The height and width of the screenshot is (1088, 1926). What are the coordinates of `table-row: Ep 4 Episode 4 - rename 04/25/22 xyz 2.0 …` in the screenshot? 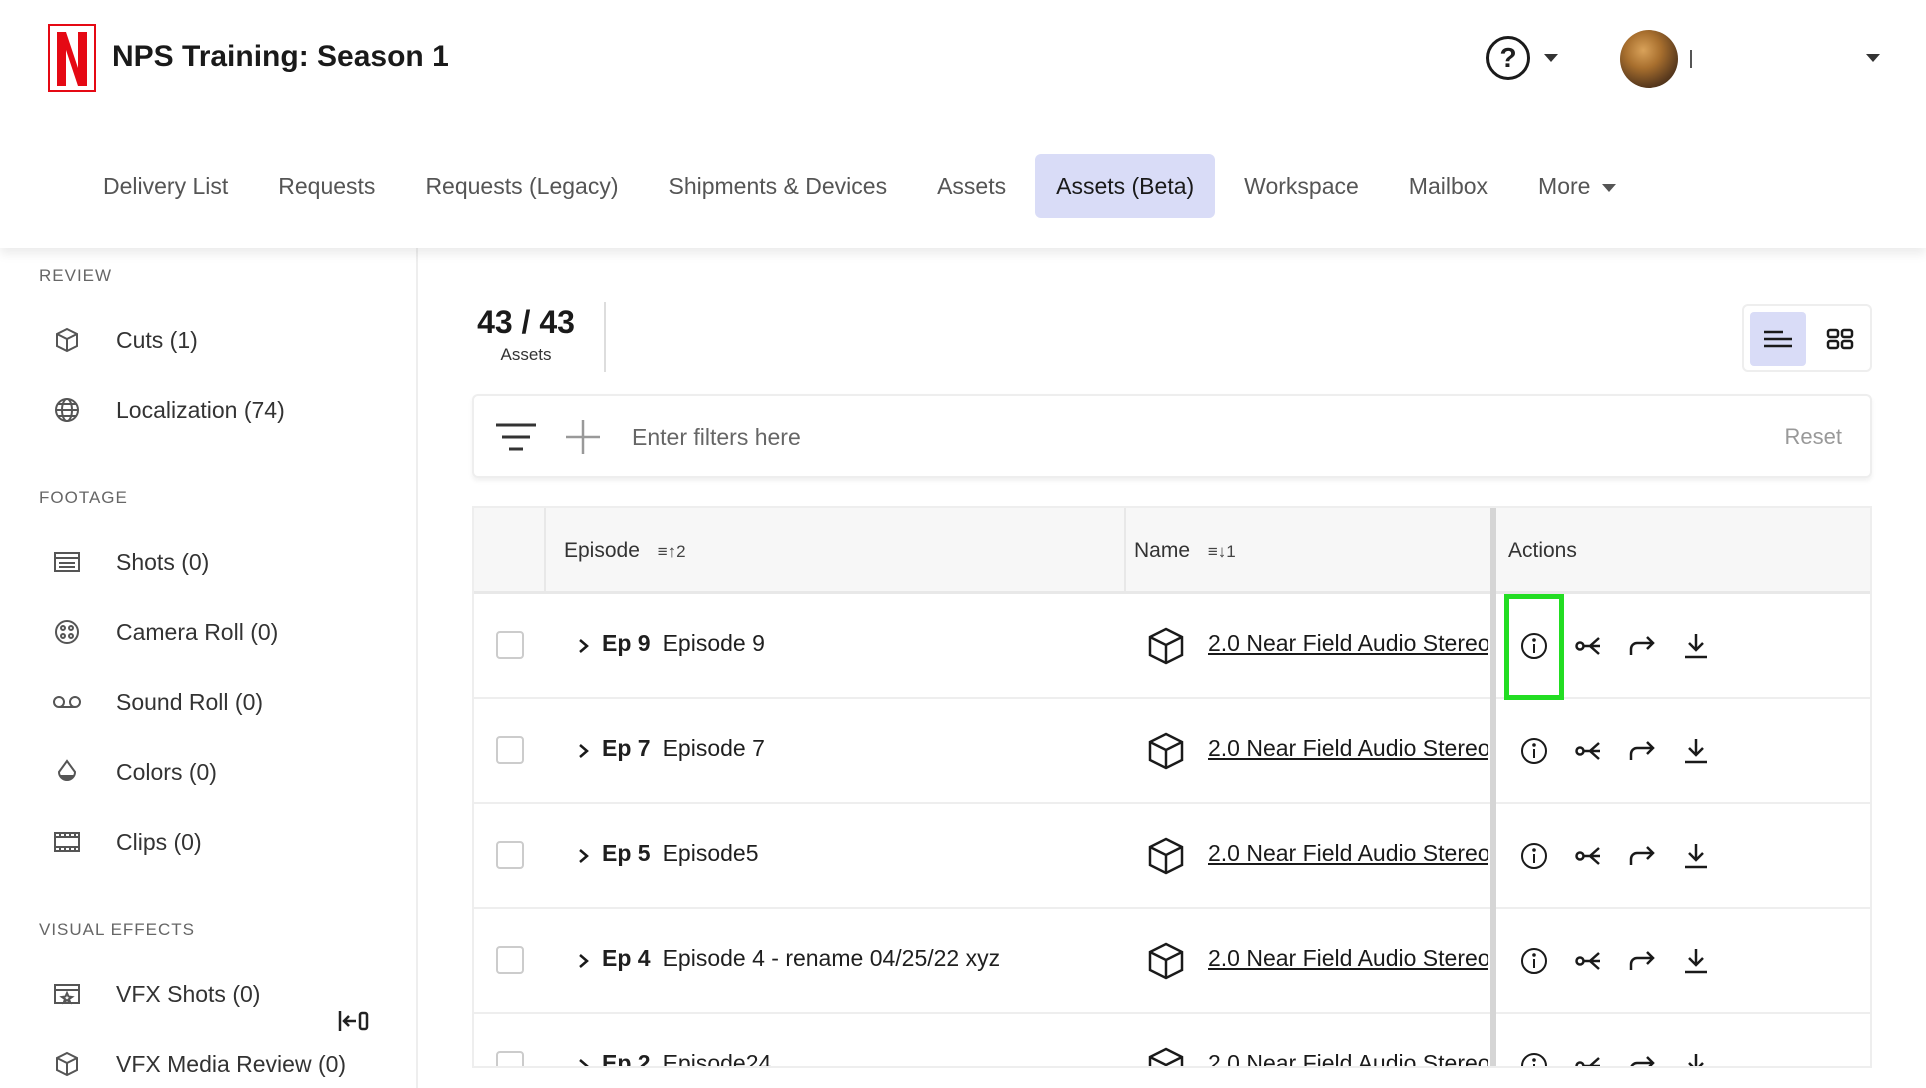 It's located at (1172, 961).